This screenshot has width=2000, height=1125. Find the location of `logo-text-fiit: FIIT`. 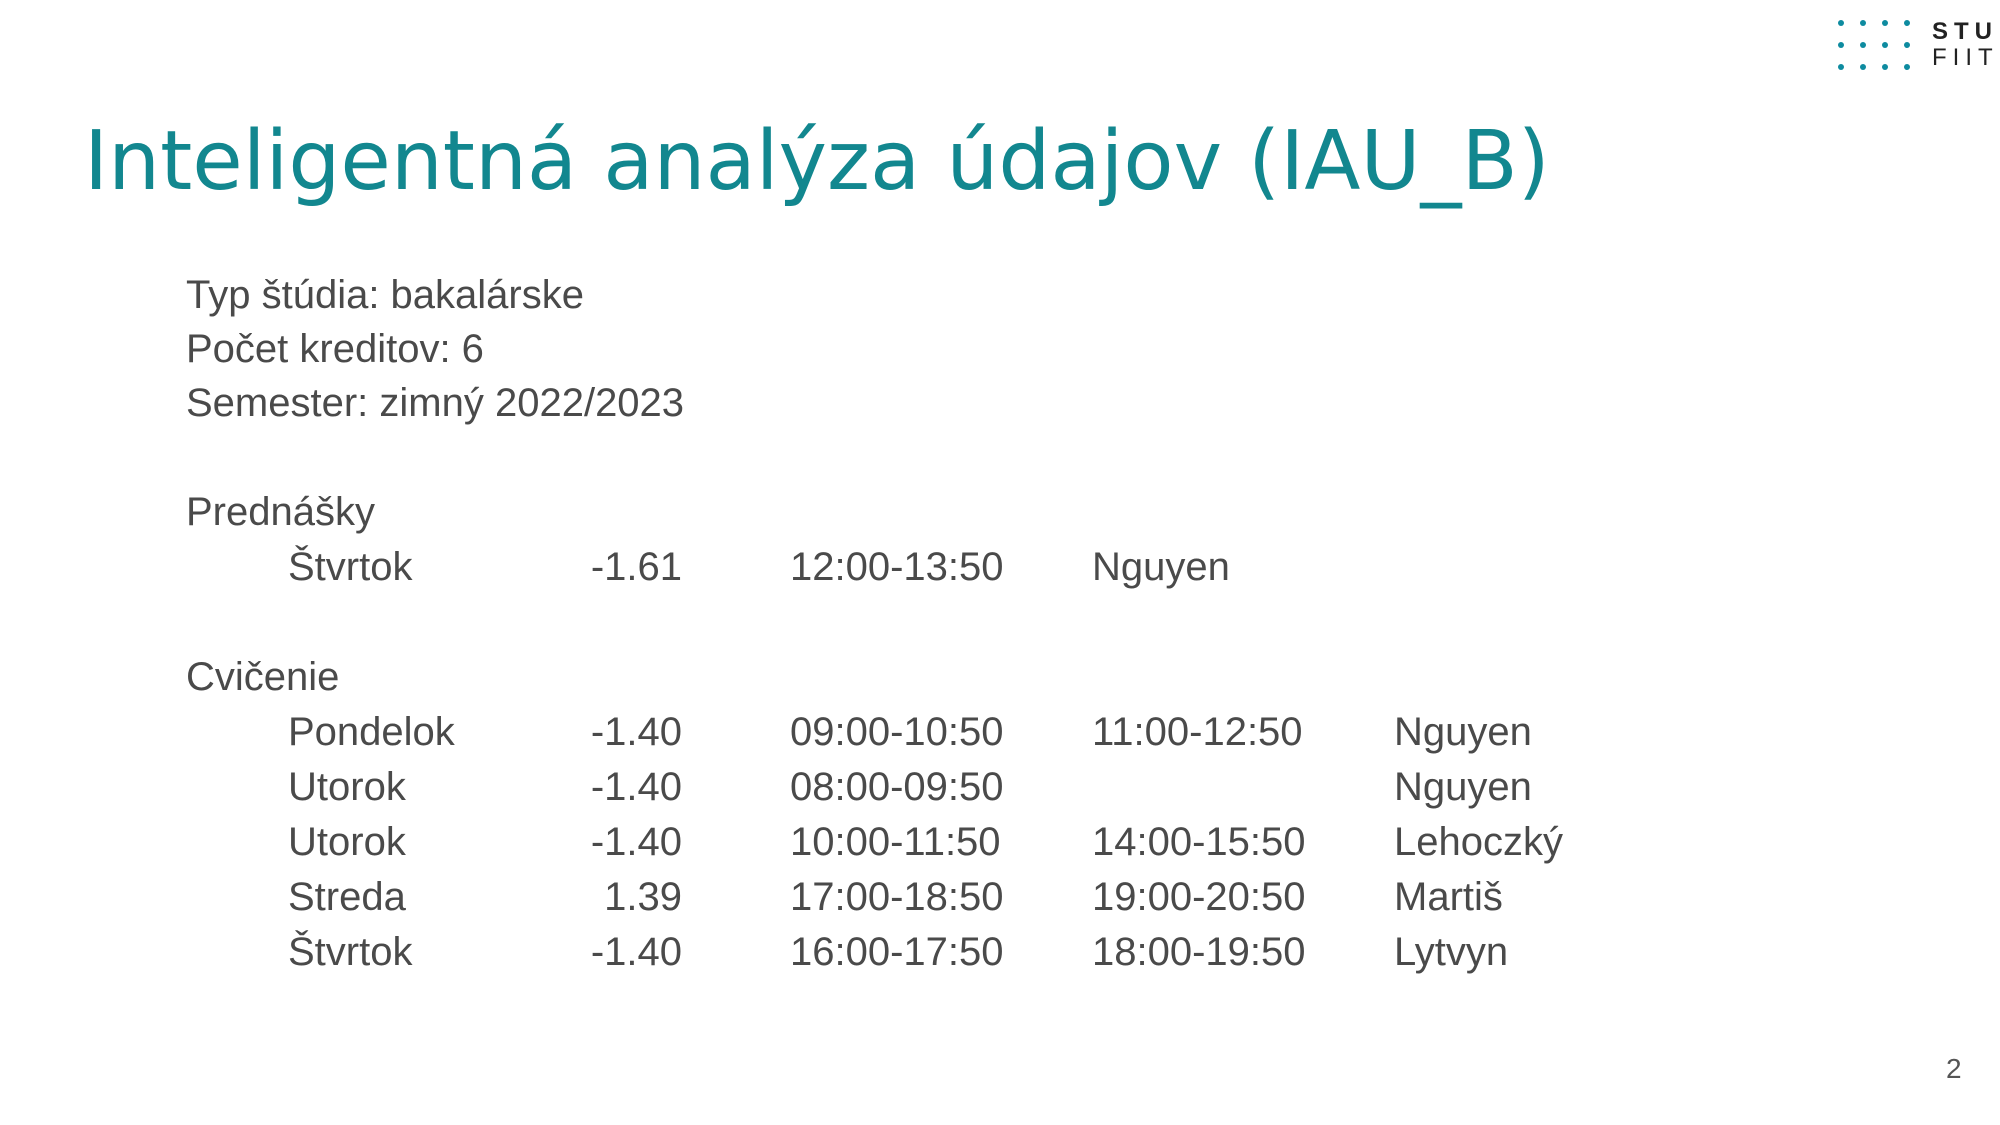

logo-text-fiit: FIIT is located at coordinates (1965, 57).